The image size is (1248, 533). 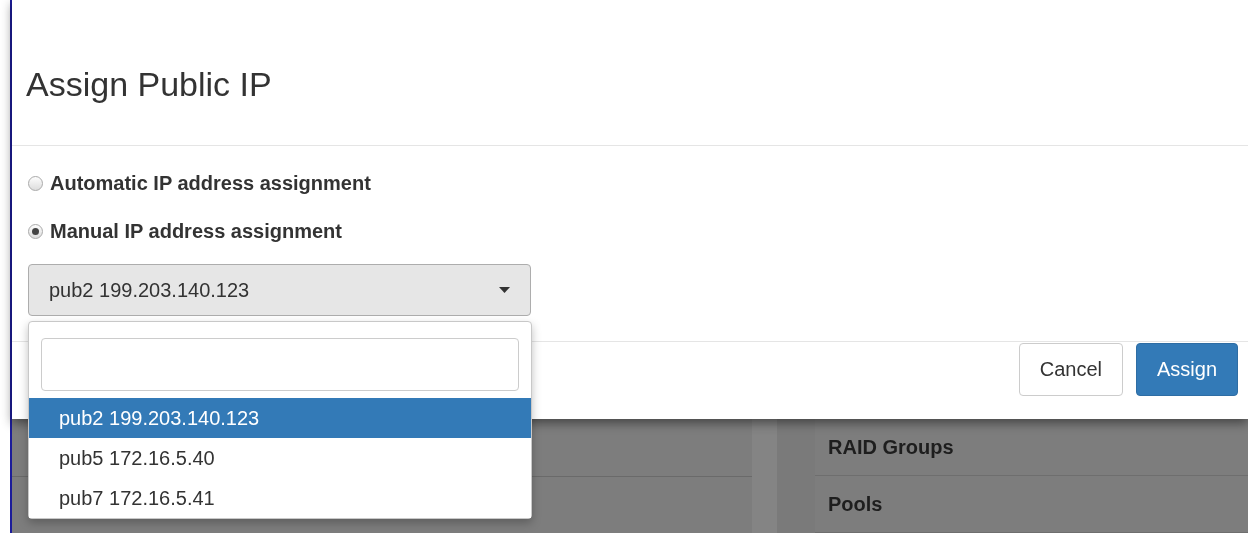 What do you see at coordinates (1031, 447) in the screenshot?
I see `panel-item: RAID Groups` at bounding box center [1031, 447].